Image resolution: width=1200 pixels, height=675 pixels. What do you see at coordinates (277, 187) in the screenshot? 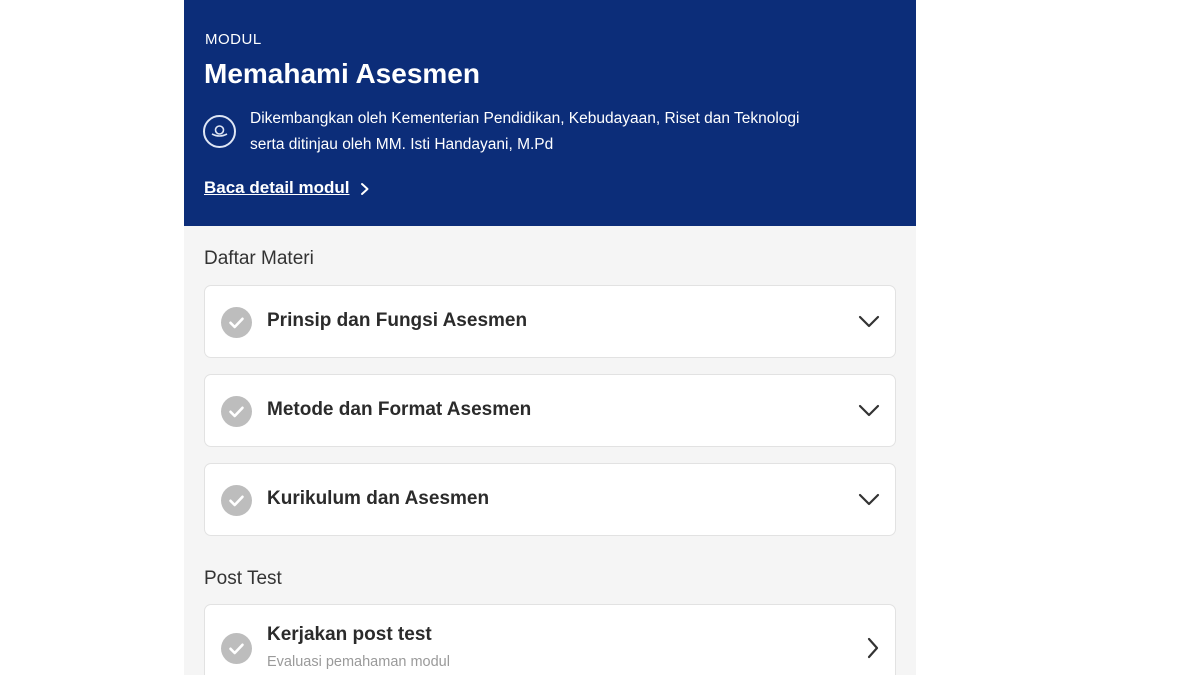
I see `read-module-detail-label: Baca detail modul` at bounding box center [277, 187].